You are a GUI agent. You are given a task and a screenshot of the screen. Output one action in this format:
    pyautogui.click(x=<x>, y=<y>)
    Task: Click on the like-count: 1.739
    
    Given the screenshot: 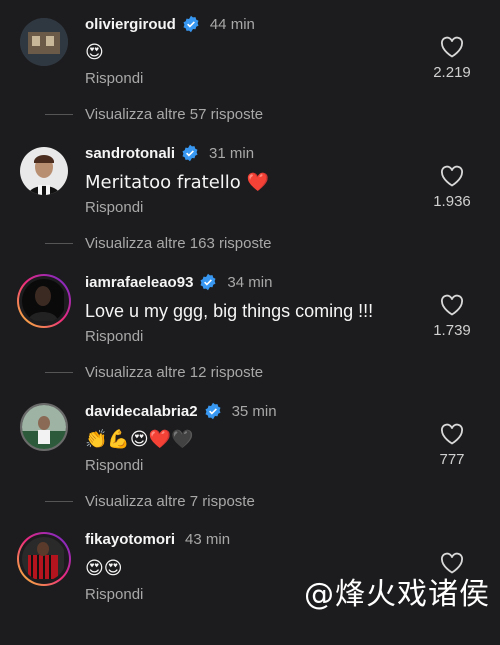 What is the action you would take?
    pyautogui.click(x=452, y=330)
    